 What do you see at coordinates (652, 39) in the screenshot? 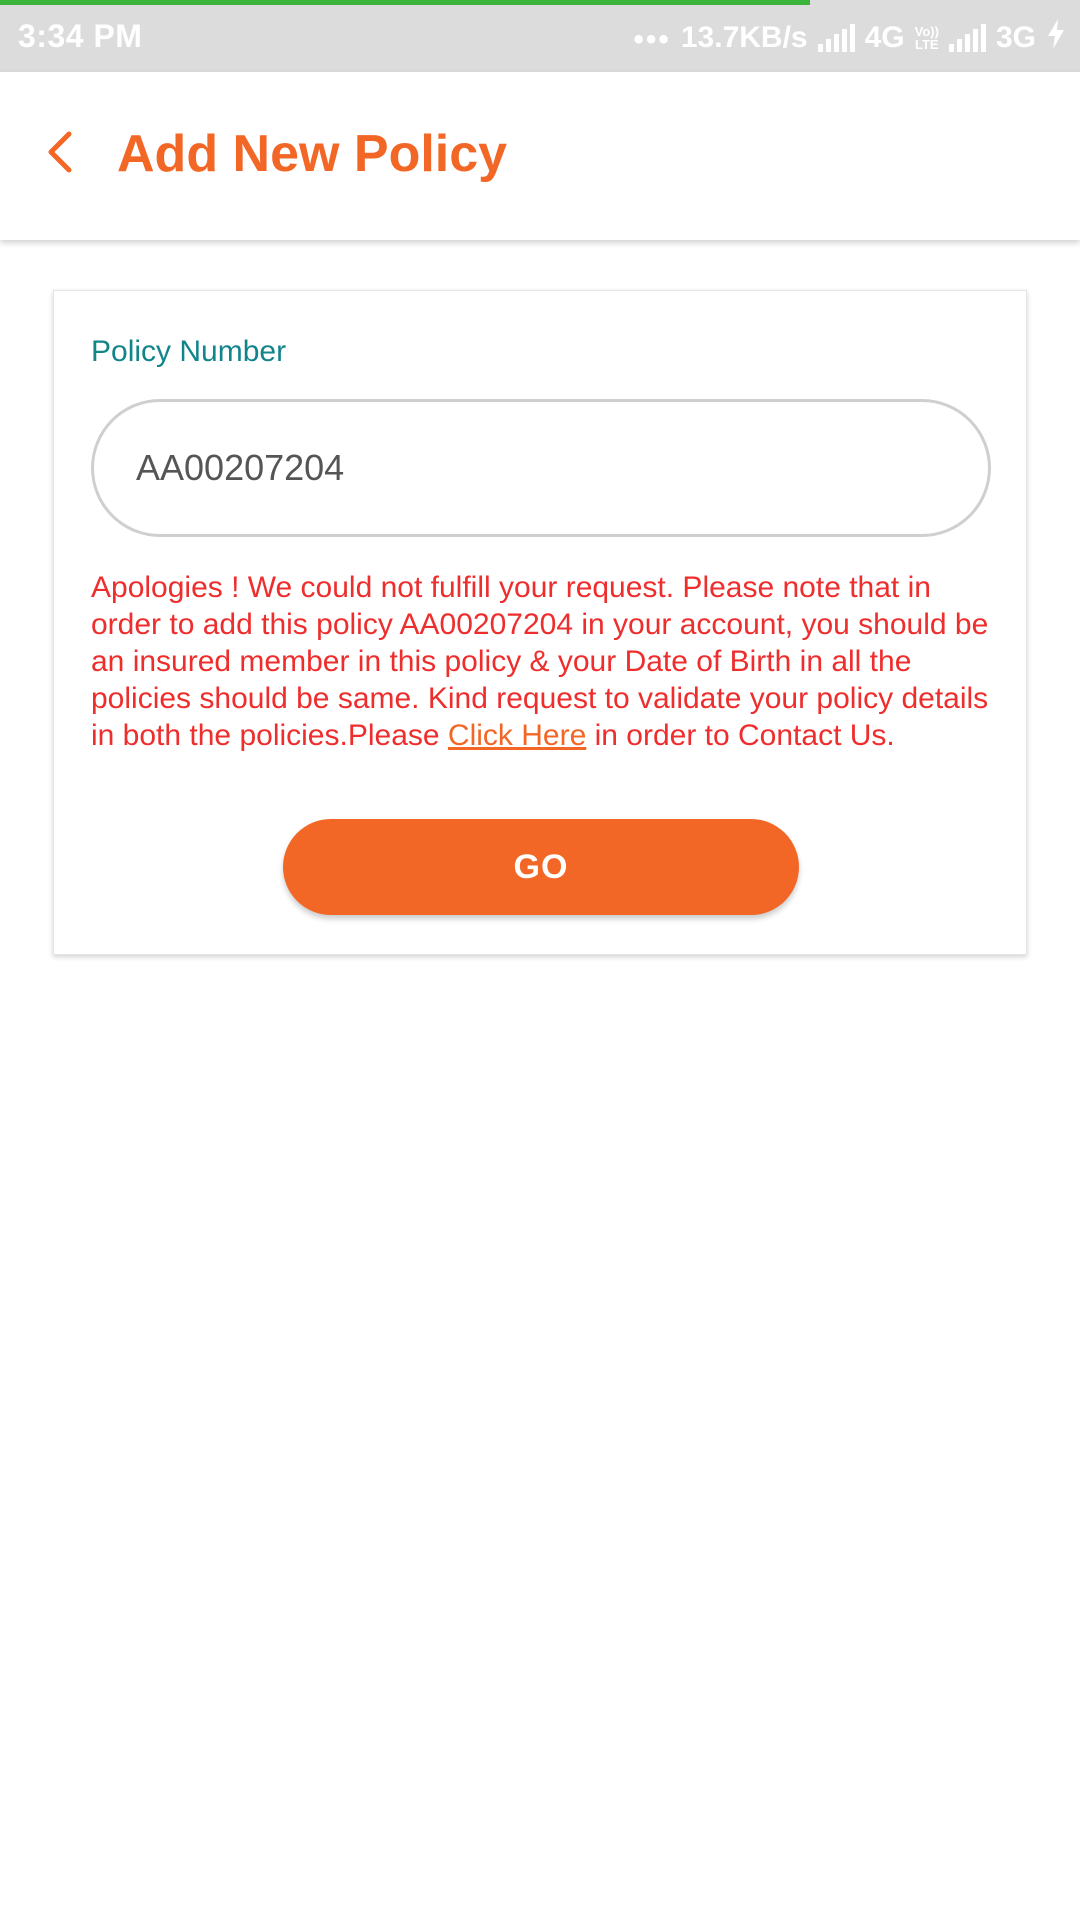
I see `more-notifications-icon: •••` at bounding box center [652, 39].